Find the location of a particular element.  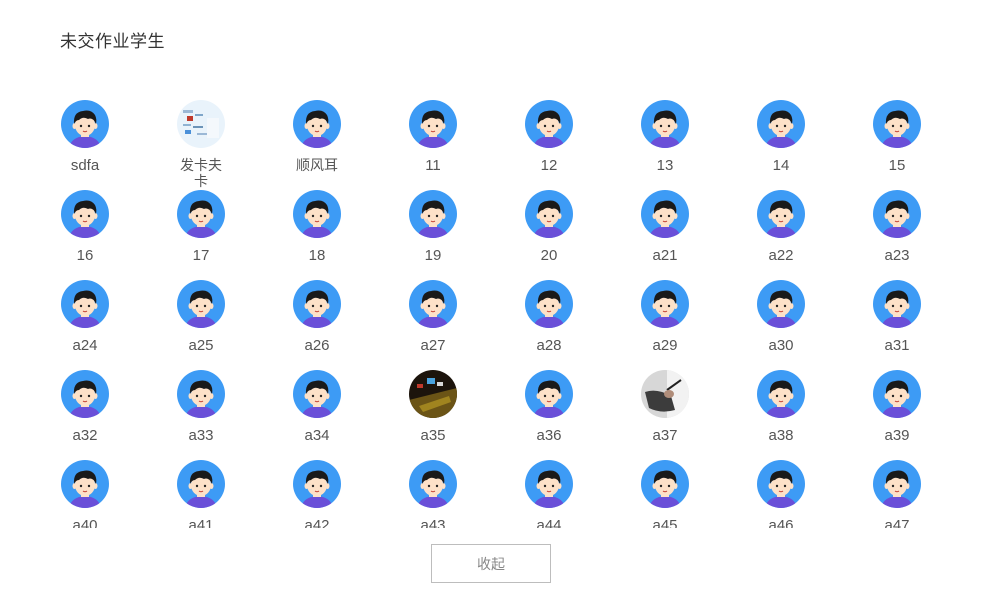

student-item: a25 is located at coordinates (201, 315).